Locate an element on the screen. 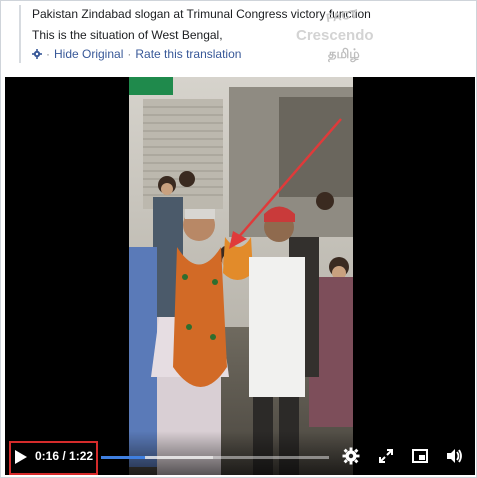 The height and width of the screenshot is (478, 477). rate-translation-link: Rate this translation is located at coordinates (188, 54).